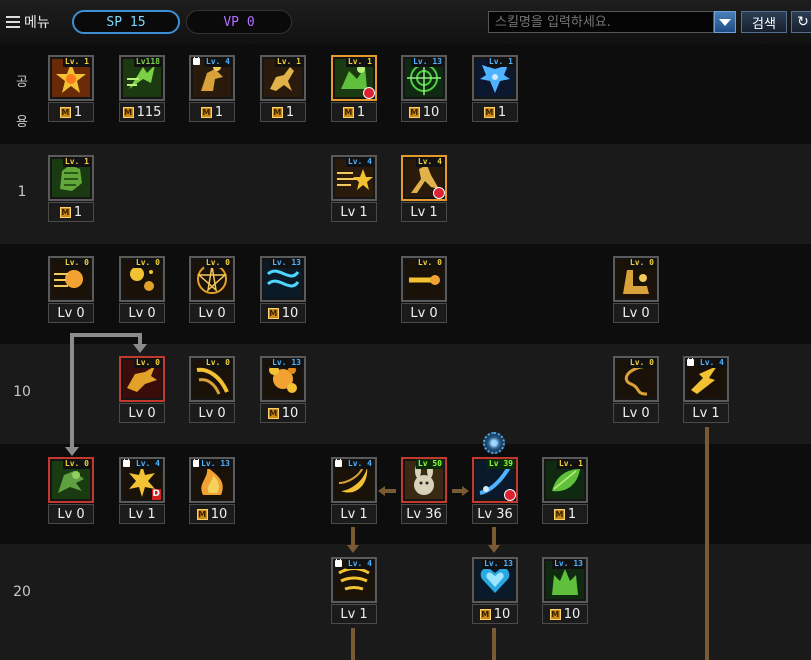 The image size is (811, 660). Describe the element at coordinates (142, 480) in the screenshot. I see `skill-icon-frame: Lv. 4 D` at that location.